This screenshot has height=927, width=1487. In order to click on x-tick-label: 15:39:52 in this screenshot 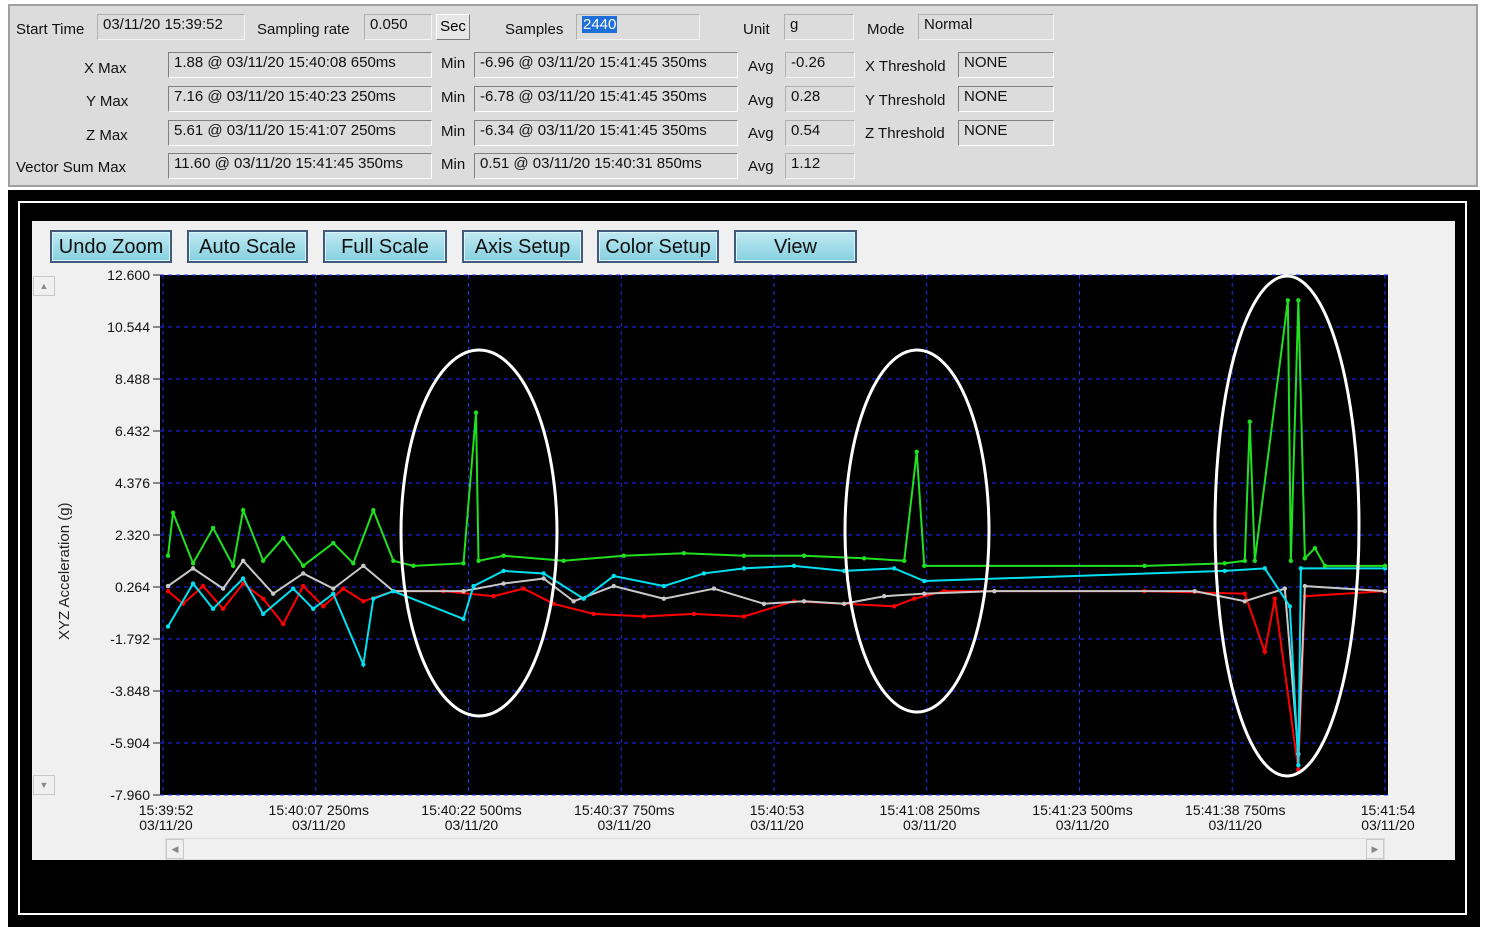, I will do `click(166, 810)`.